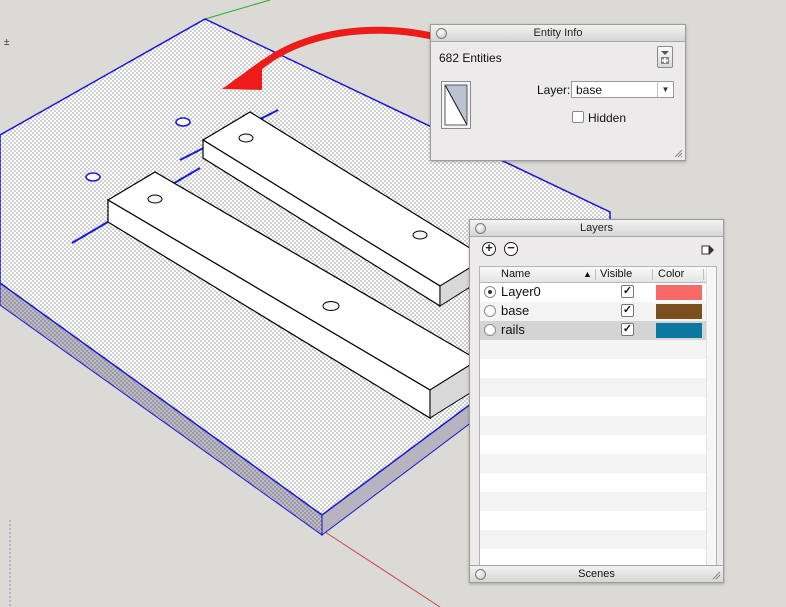 This screenshot has height=607, width=786. I want to click on scenes-label: Scenes, so click(596, 574).